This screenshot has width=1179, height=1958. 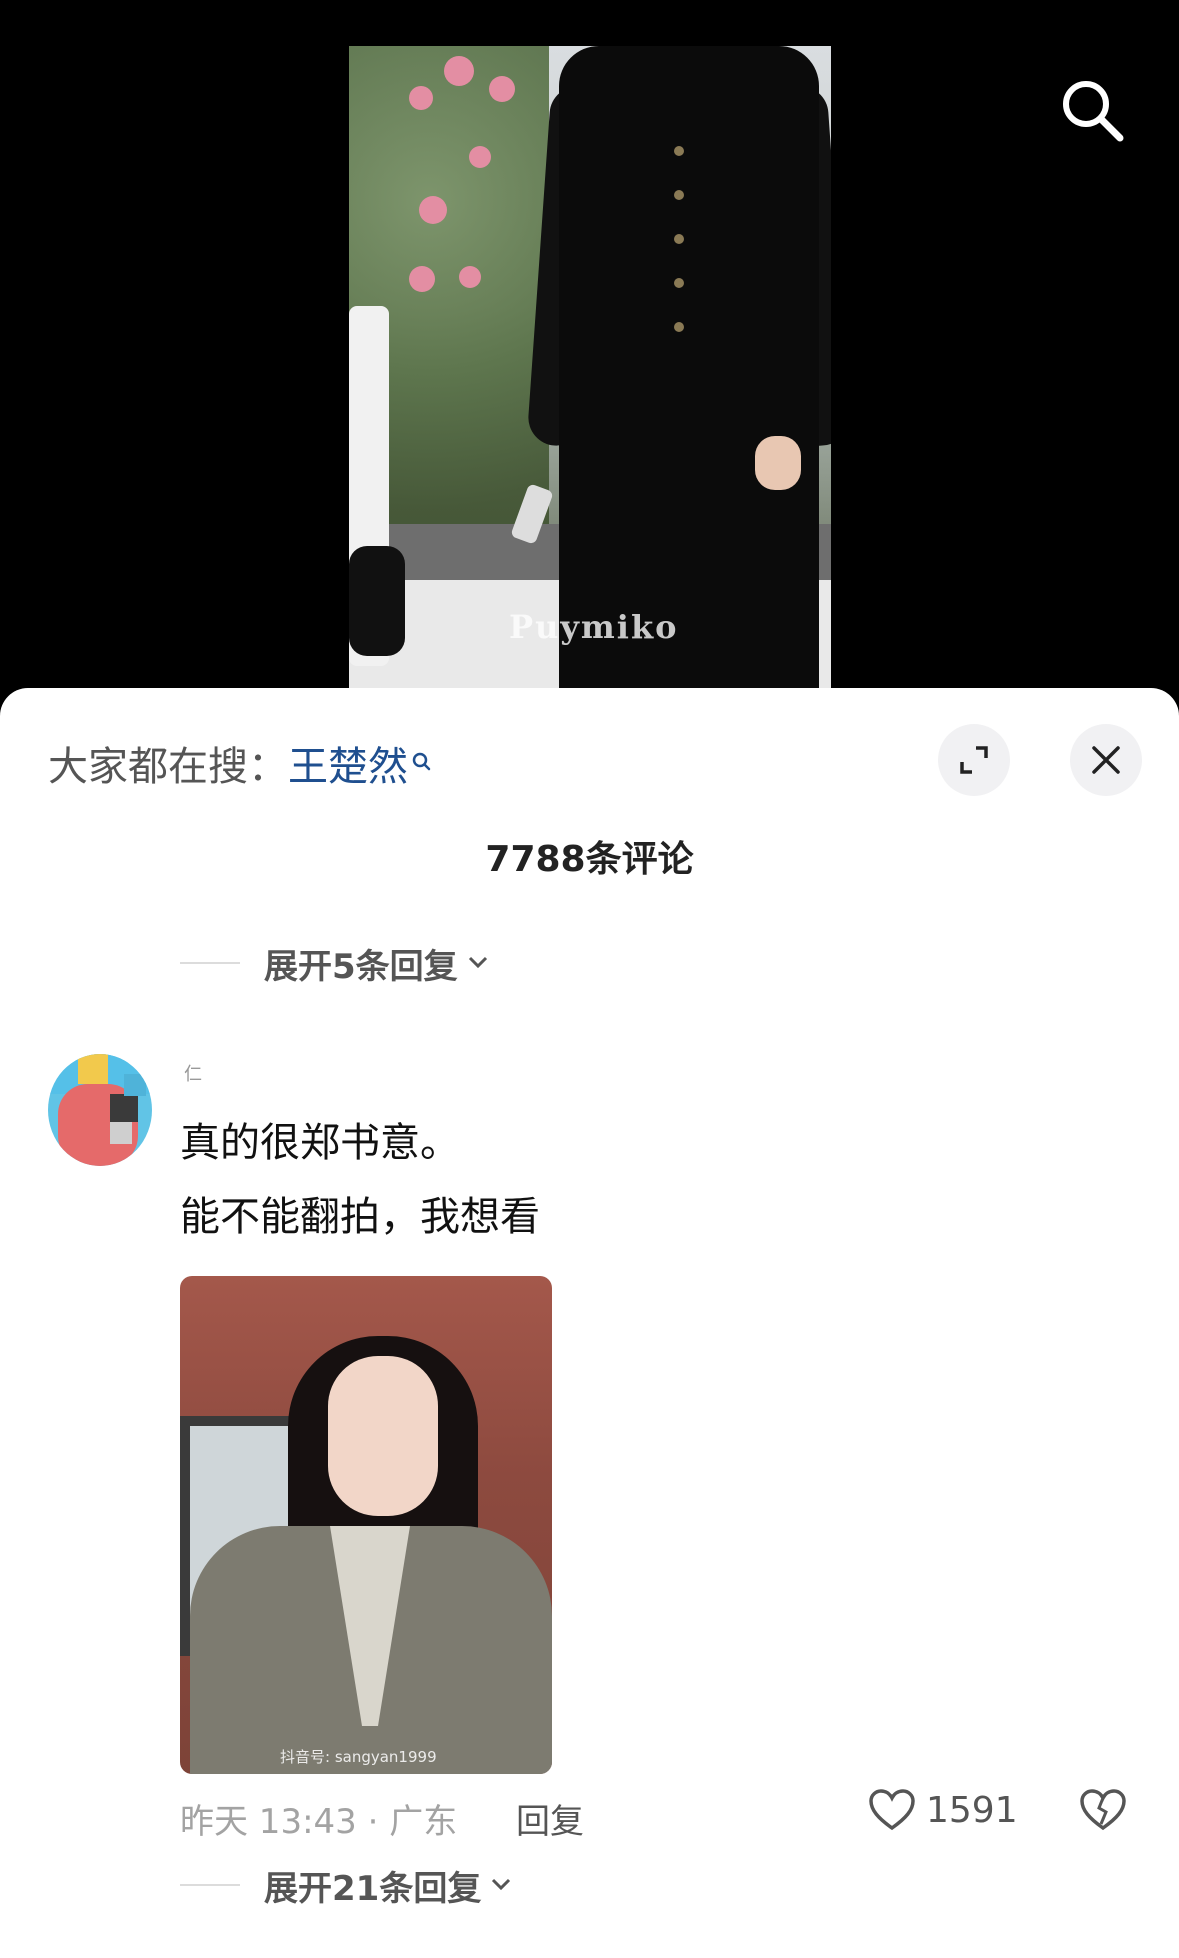 I want to click on video-frame: Puymiko, so click(x=590, y=373).